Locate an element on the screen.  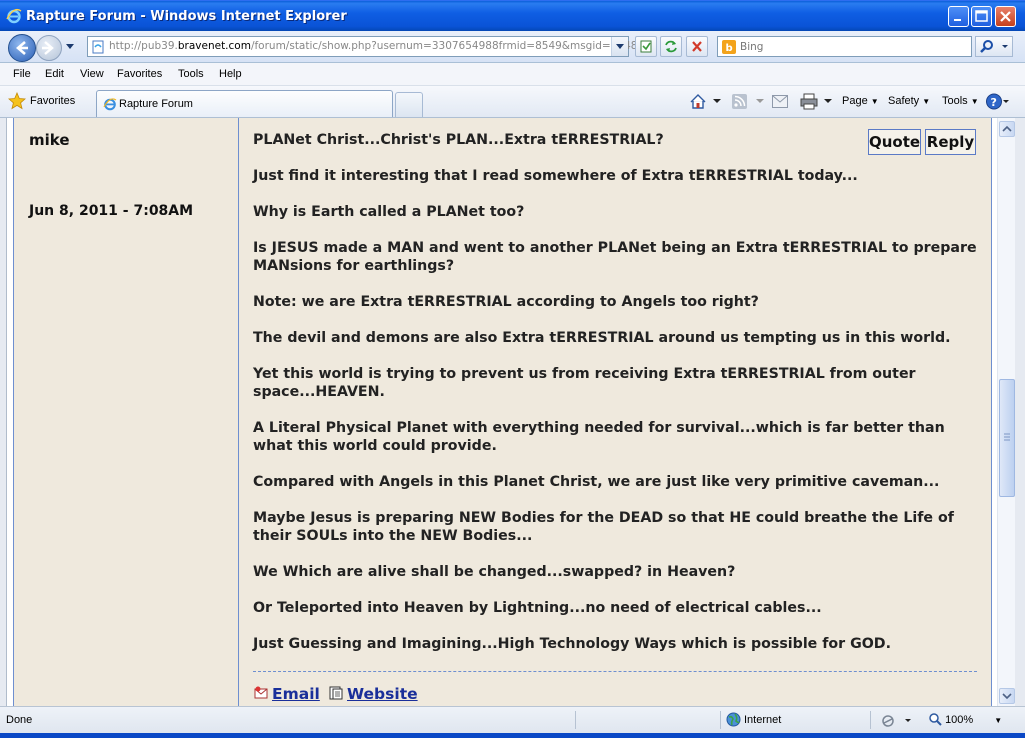
tools-menu-label: Tools is located at coordinates (955, 101).